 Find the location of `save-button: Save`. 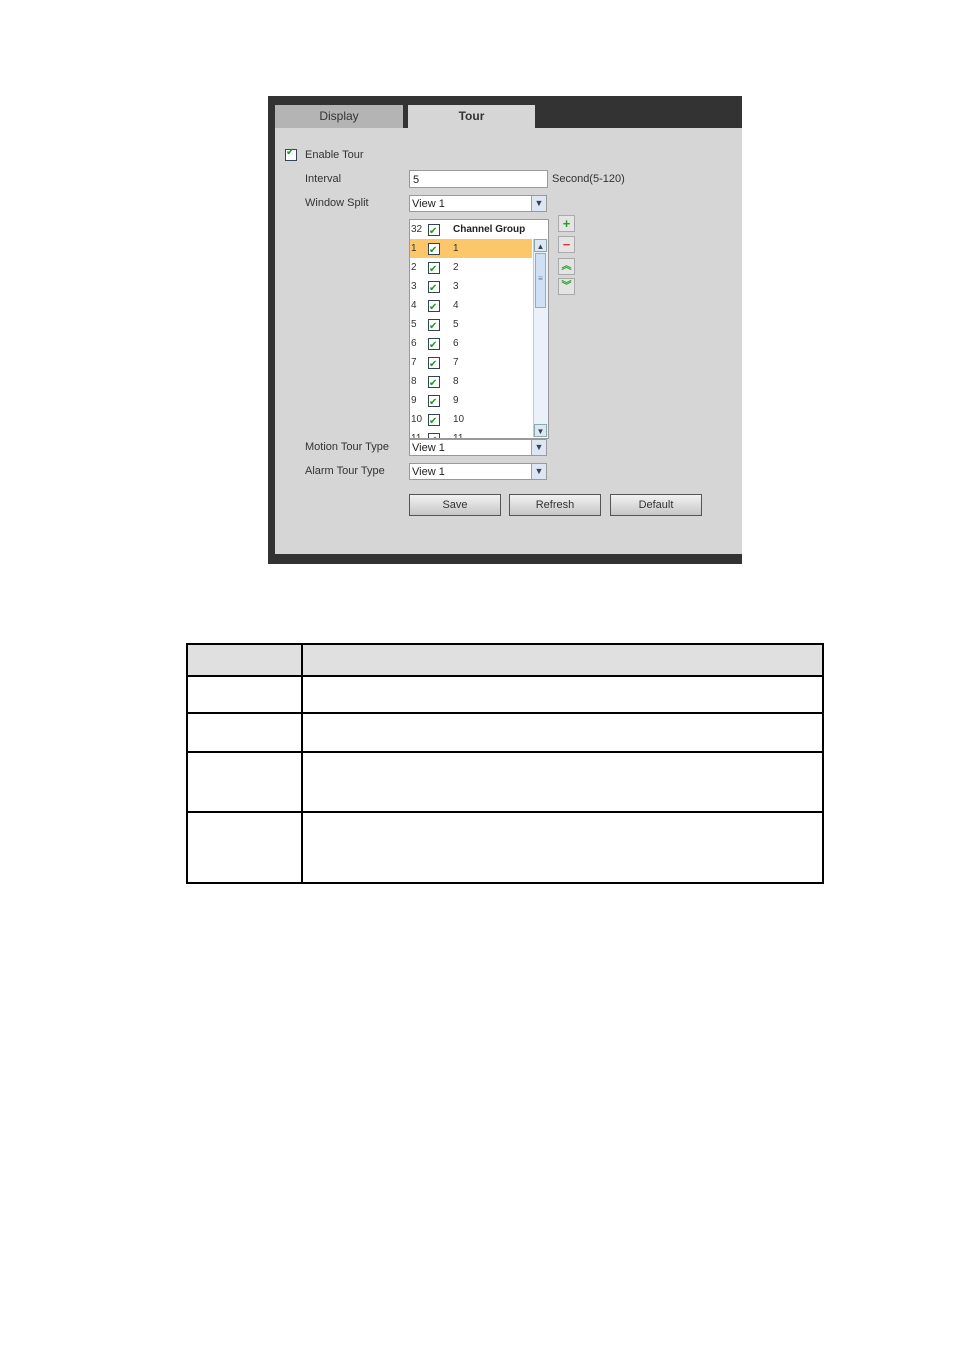

save-button: Save is located at coordinates (455, 505).